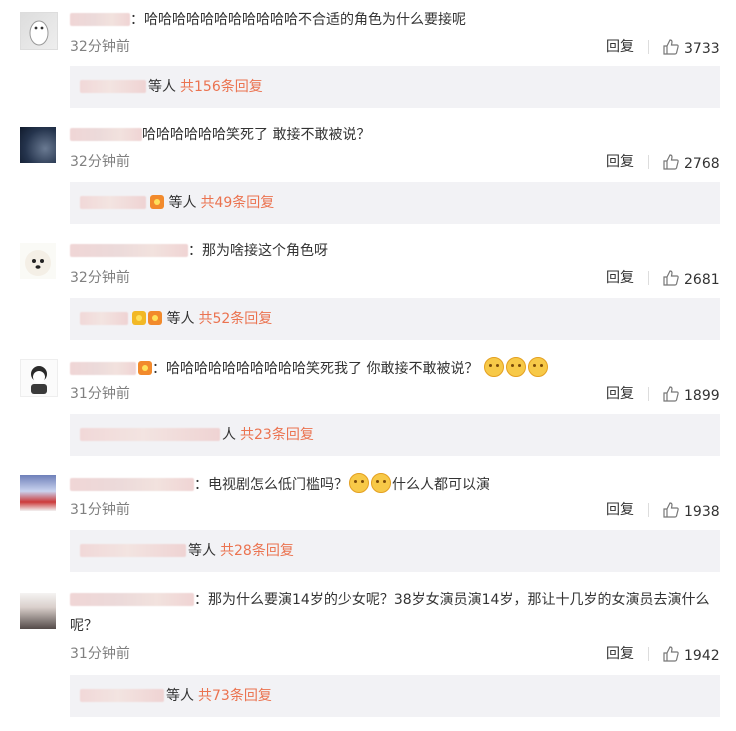 The width and height of the screenshot is (736, 731). I want to click on like-button: 3733, so click(691, 48).